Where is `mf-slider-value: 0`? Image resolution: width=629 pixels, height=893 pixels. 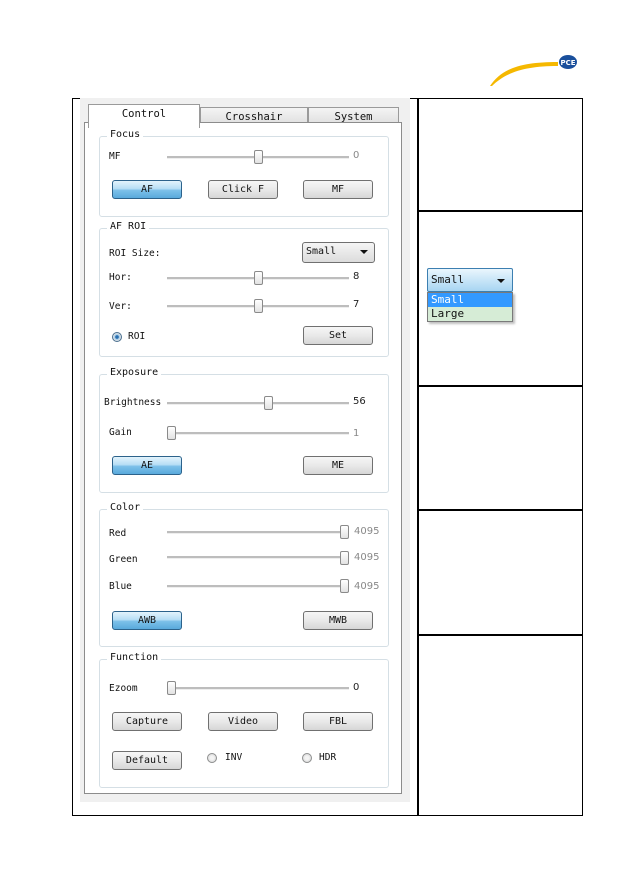 mf-slider-value: 0 is located at coordinates (356, 155).